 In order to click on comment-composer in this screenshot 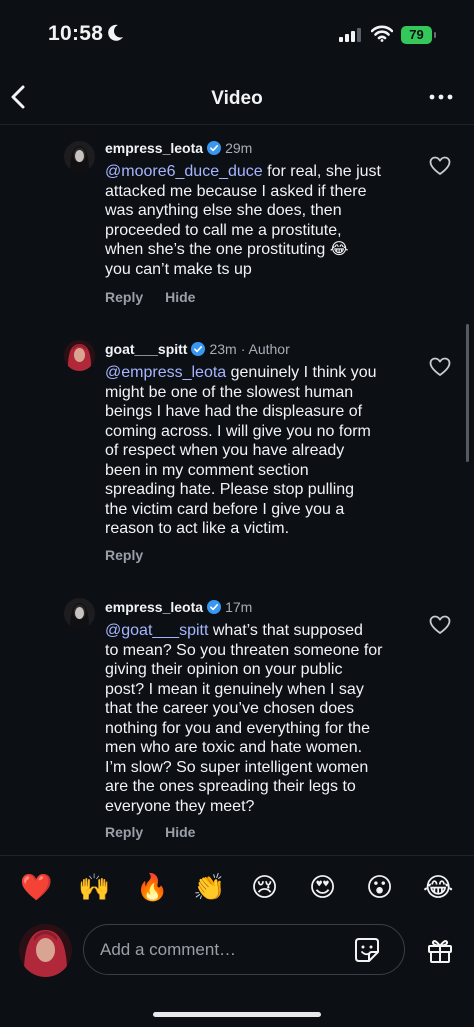, I will do `click(237, 953)`.